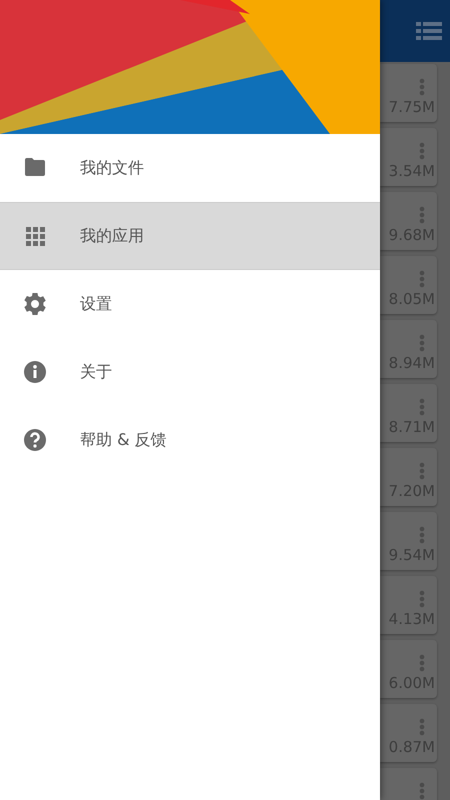 This screenshot has height=800, width=450. What do you see at coordinates (190, 372) in the screenshot?
I see `drawer-item: 关于` at bounding box center [190, 372].